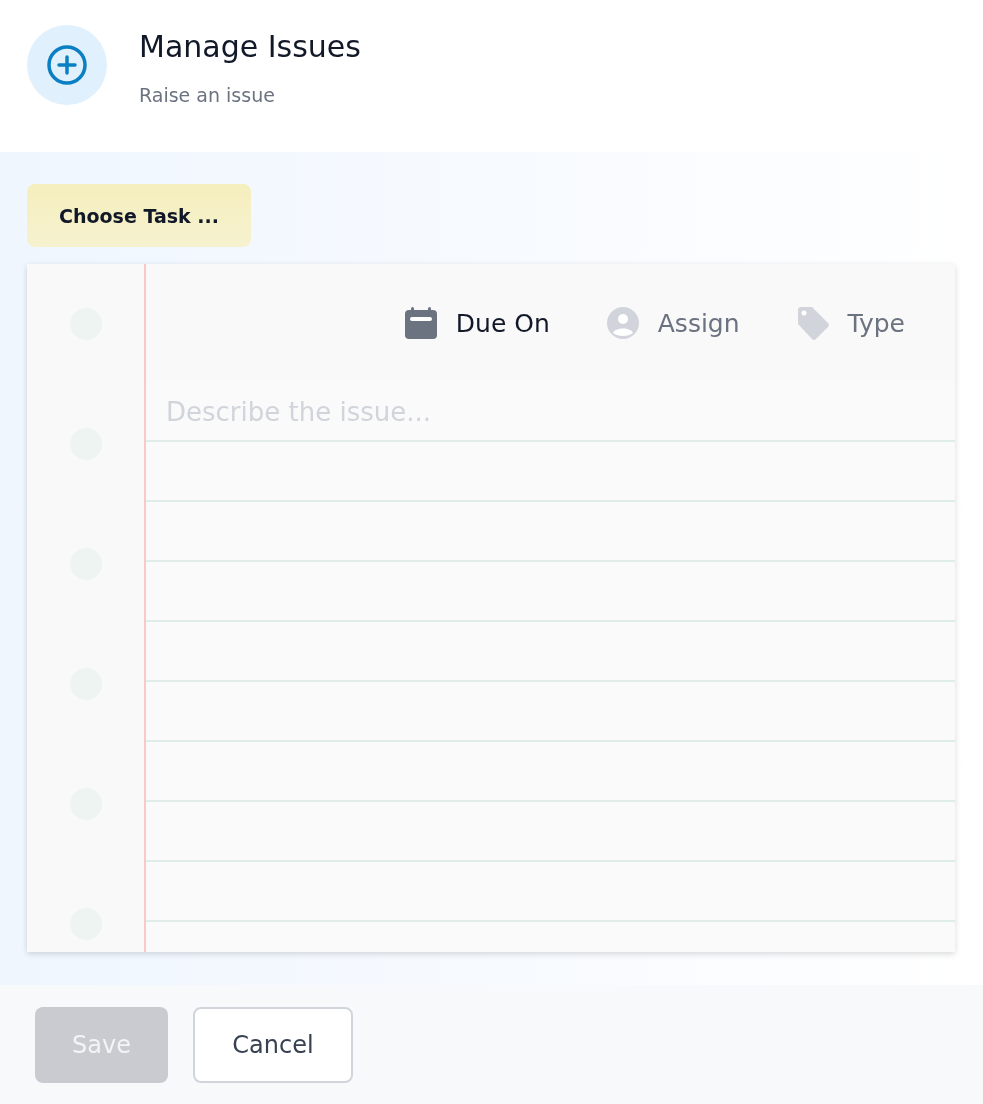 The image size is (983, 1104). Describe the element at coordinates (476, 323) in the screenshot. I see `toolbar-button: Due On` at that location.